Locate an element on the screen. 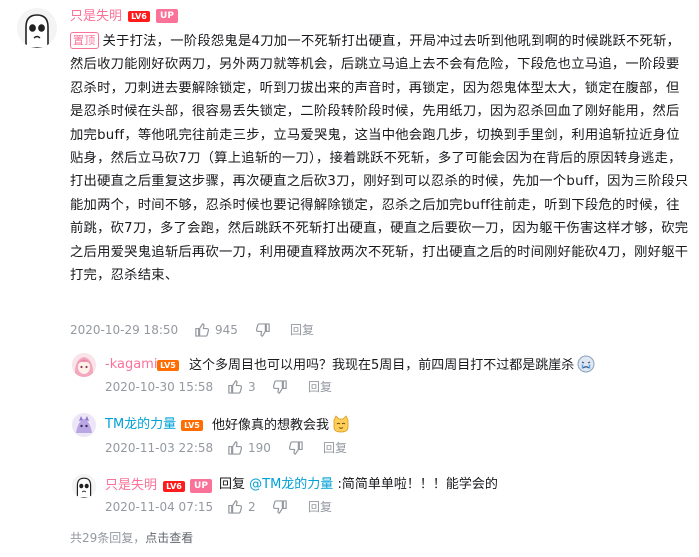  mention-link: @TM龙的力量 is located at coordinates (291, 484).